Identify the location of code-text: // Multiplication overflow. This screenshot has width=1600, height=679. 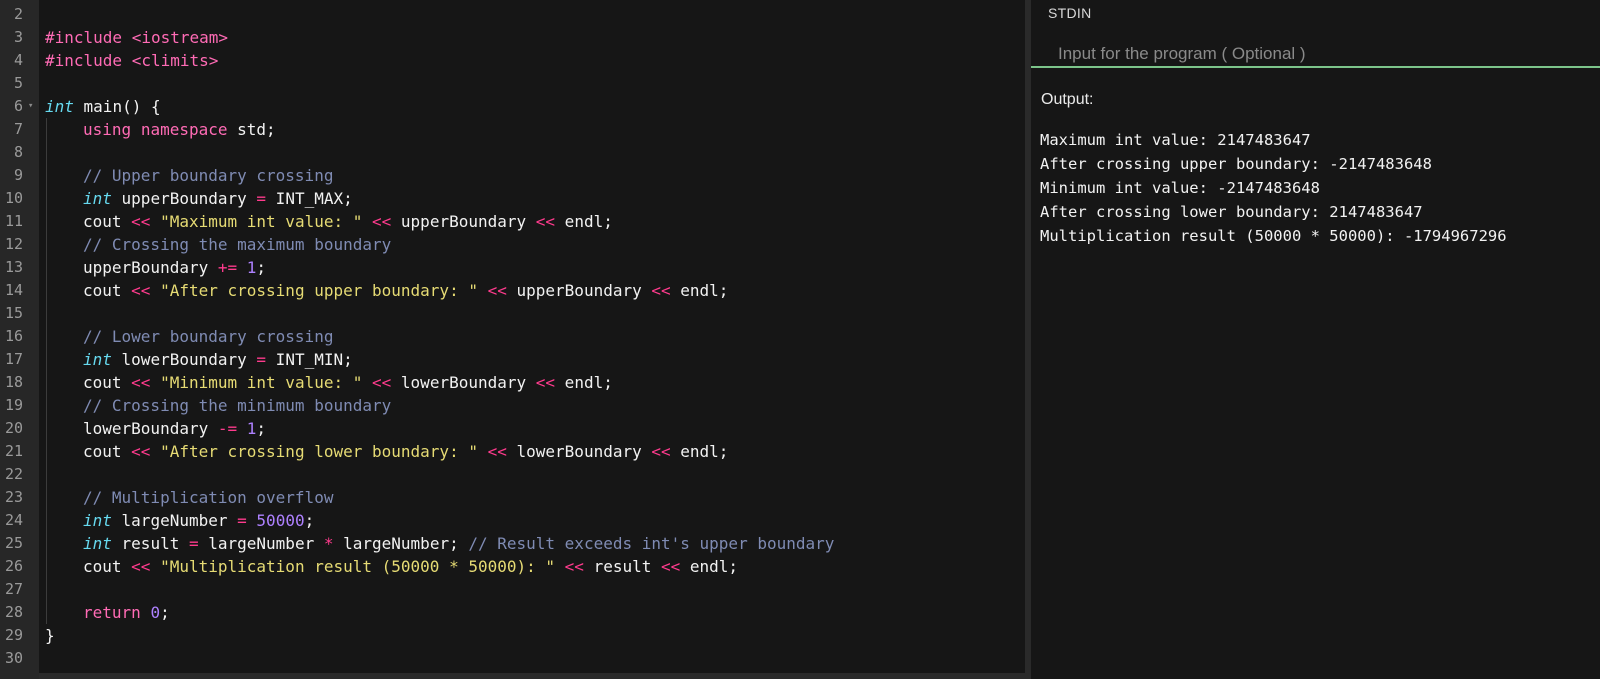
(208, 497).